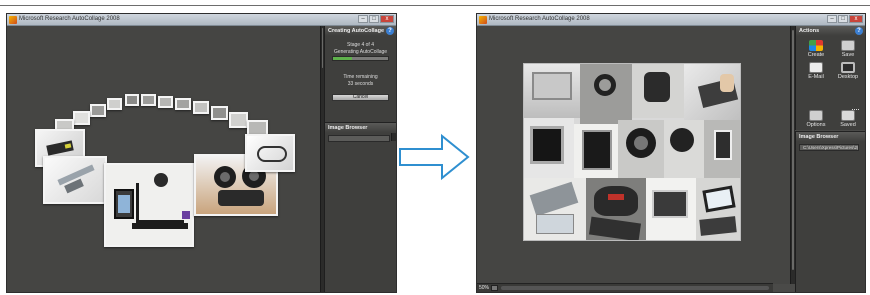  What do you see at coordinates (816, 67) in the screenshot?
I see `email-icon` at bounding box center [816, 67].